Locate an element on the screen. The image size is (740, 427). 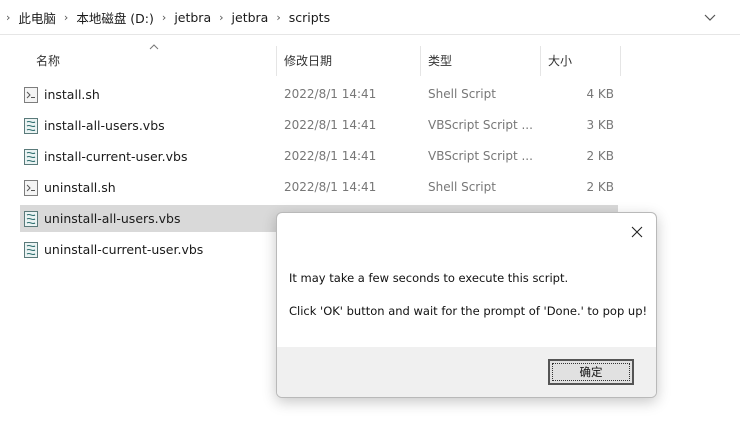
dialog-footer: 确定 is located at coordinates (466, 372).